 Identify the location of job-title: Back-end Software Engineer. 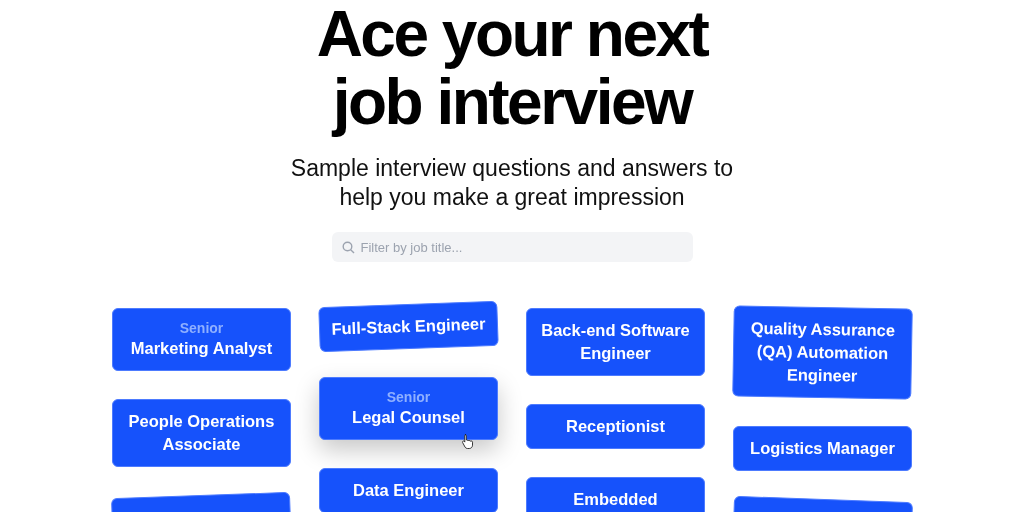
(615, 342).